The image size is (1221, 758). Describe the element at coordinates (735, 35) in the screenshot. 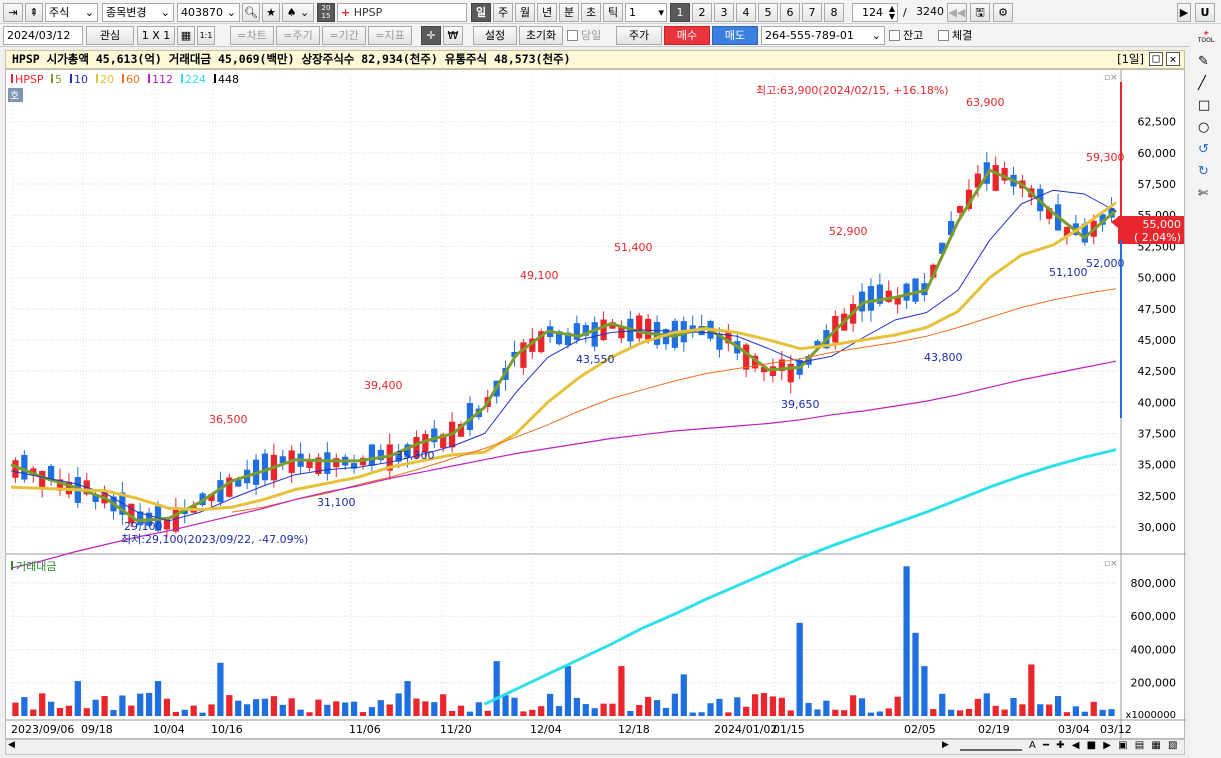

I see `sell-button: 매도` at that location.